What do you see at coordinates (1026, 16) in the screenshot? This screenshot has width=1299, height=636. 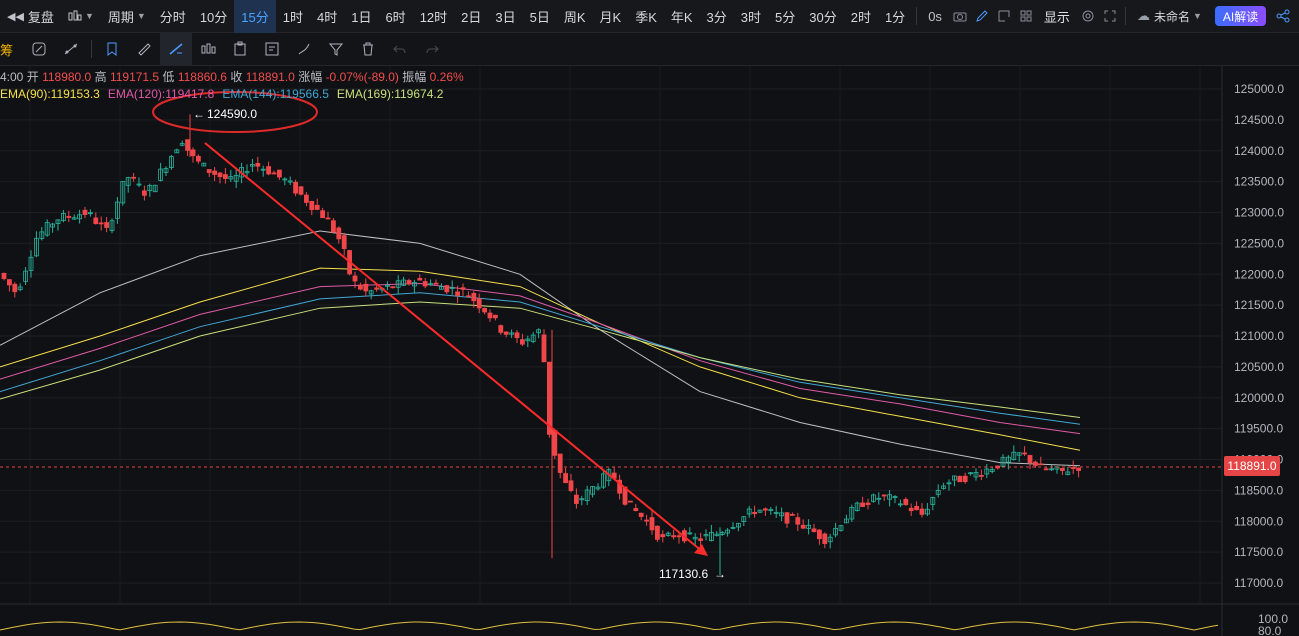 I see `grid-icon` at bounding box center [1026, 16].